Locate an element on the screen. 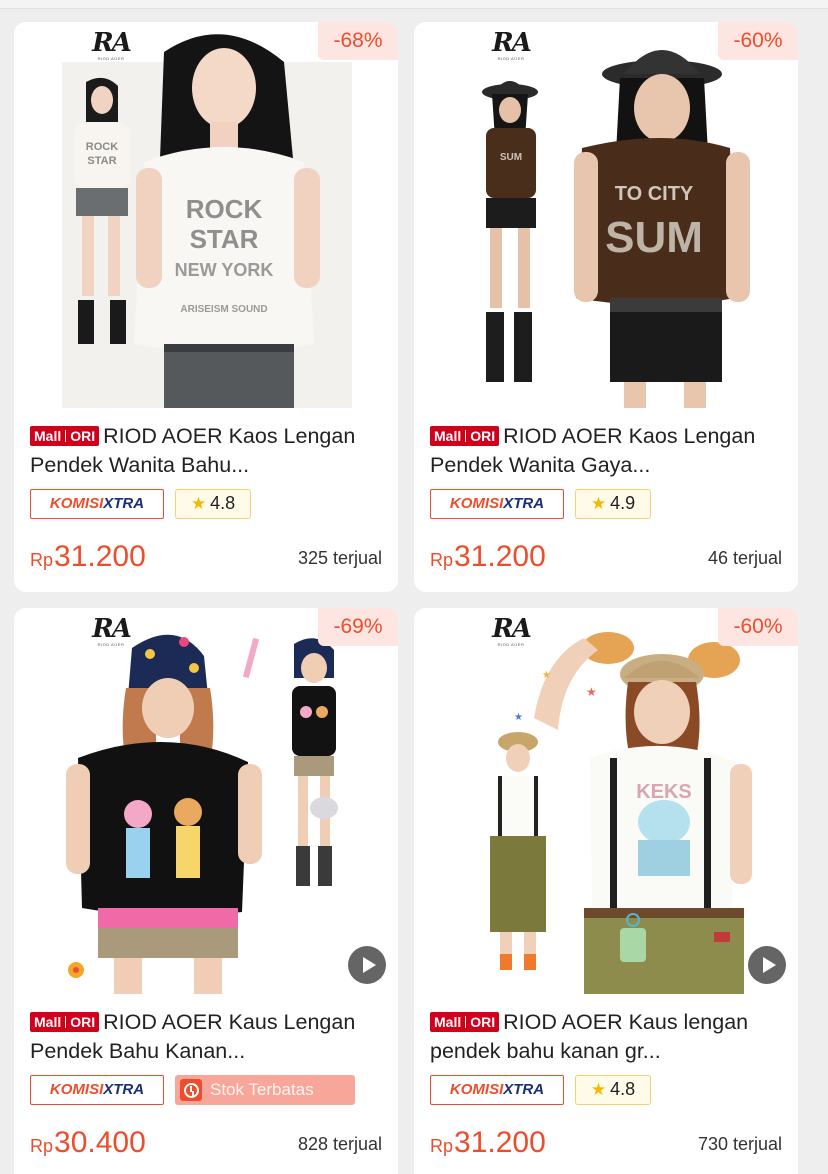 This screenshot has width=828, height=1174. sold-count: 730 terjual is located at coordinates (739, 1144).